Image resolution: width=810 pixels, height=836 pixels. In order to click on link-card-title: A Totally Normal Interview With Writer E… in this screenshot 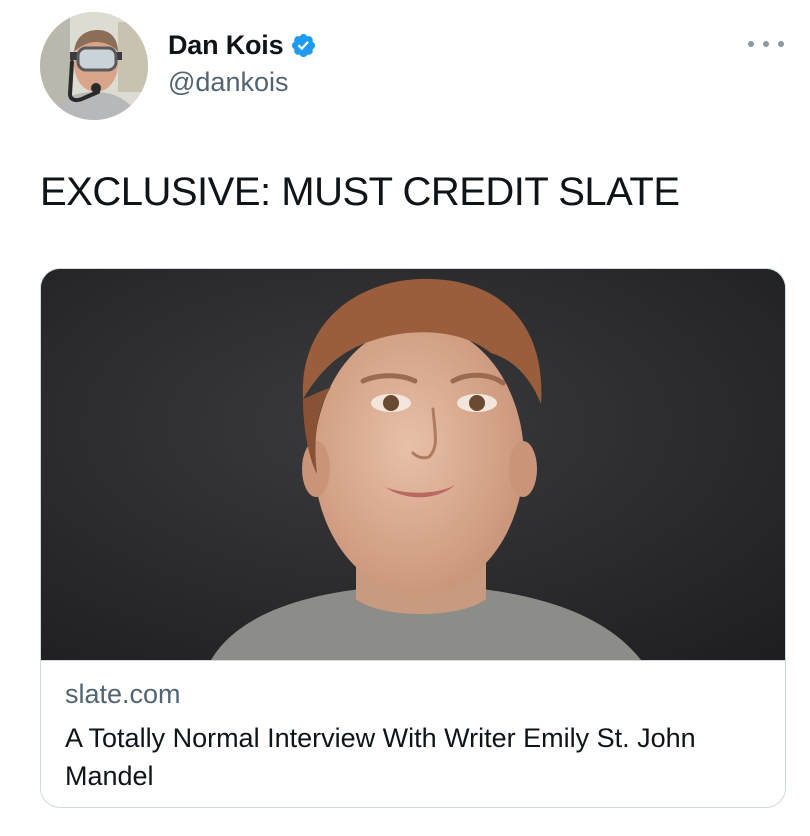, I will do `click(410, 757)`.